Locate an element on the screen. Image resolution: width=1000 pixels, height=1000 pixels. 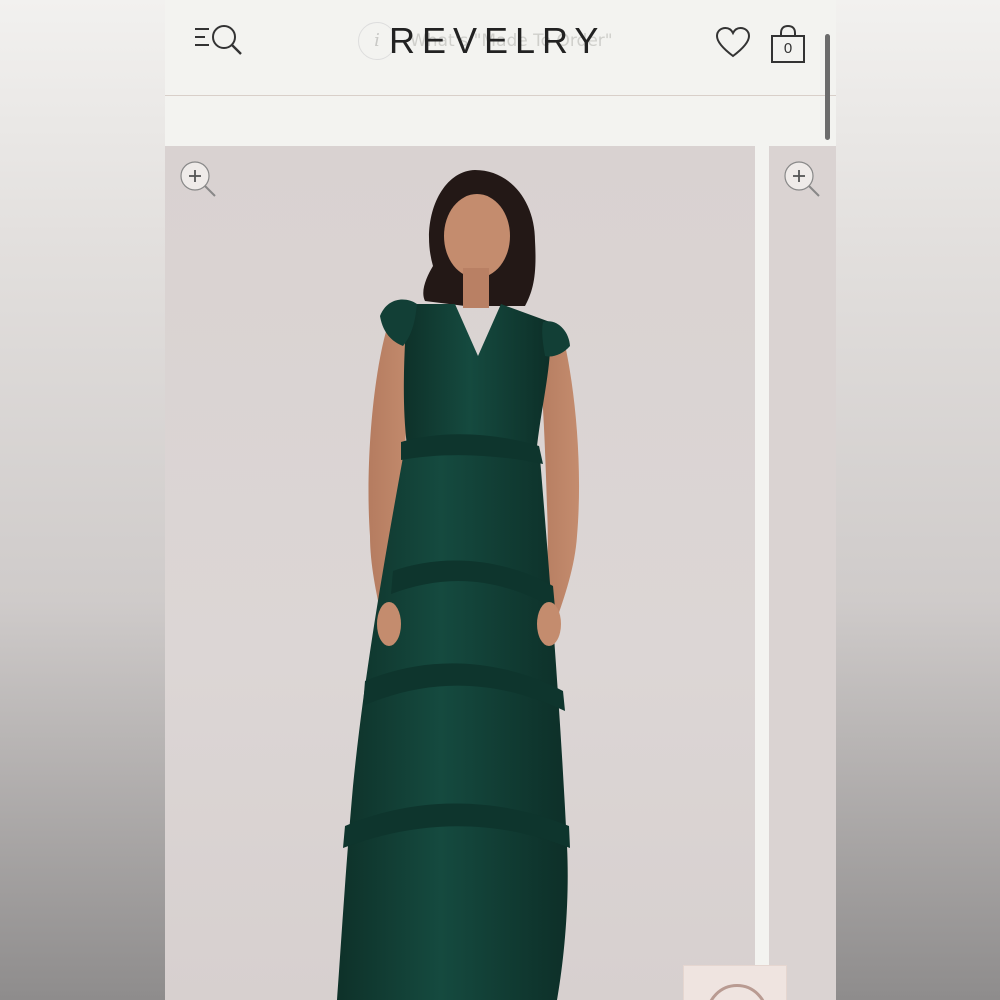
next-product-image is located at coordinates (802, 573).